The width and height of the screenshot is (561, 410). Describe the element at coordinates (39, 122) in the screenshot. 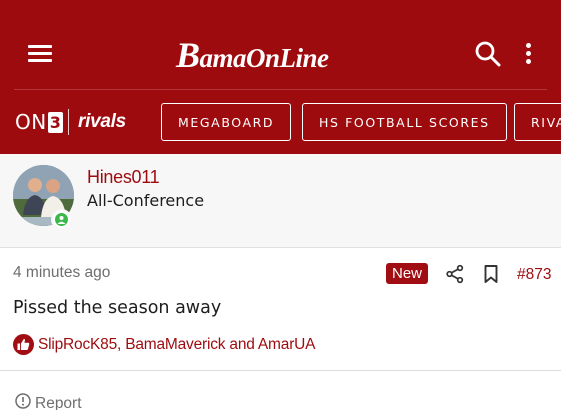

I see `on3-logo: ON 3` at that location.